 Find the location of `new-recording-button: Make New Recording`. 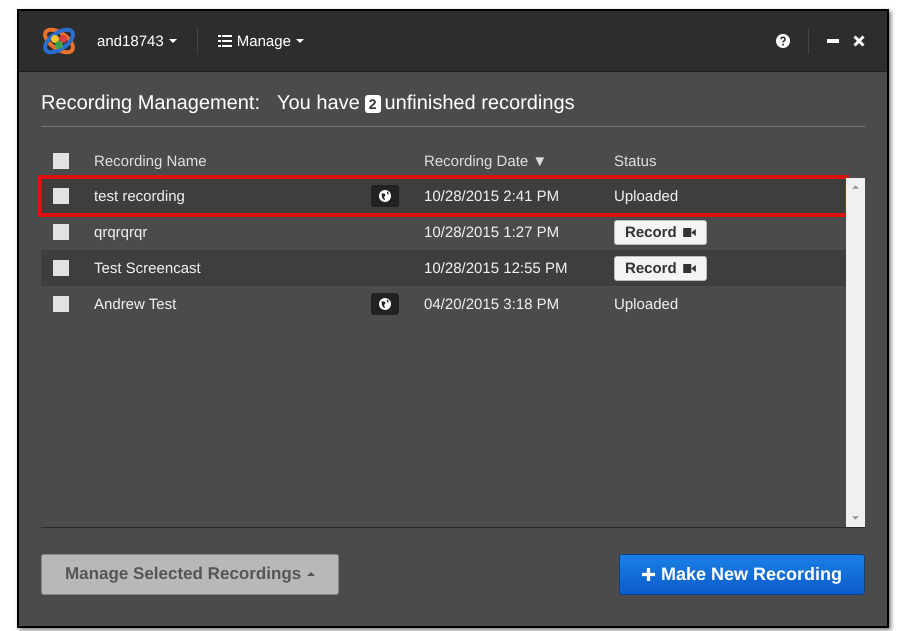

new-recording-button: Make New Recording is located at coordinates (741, 574).